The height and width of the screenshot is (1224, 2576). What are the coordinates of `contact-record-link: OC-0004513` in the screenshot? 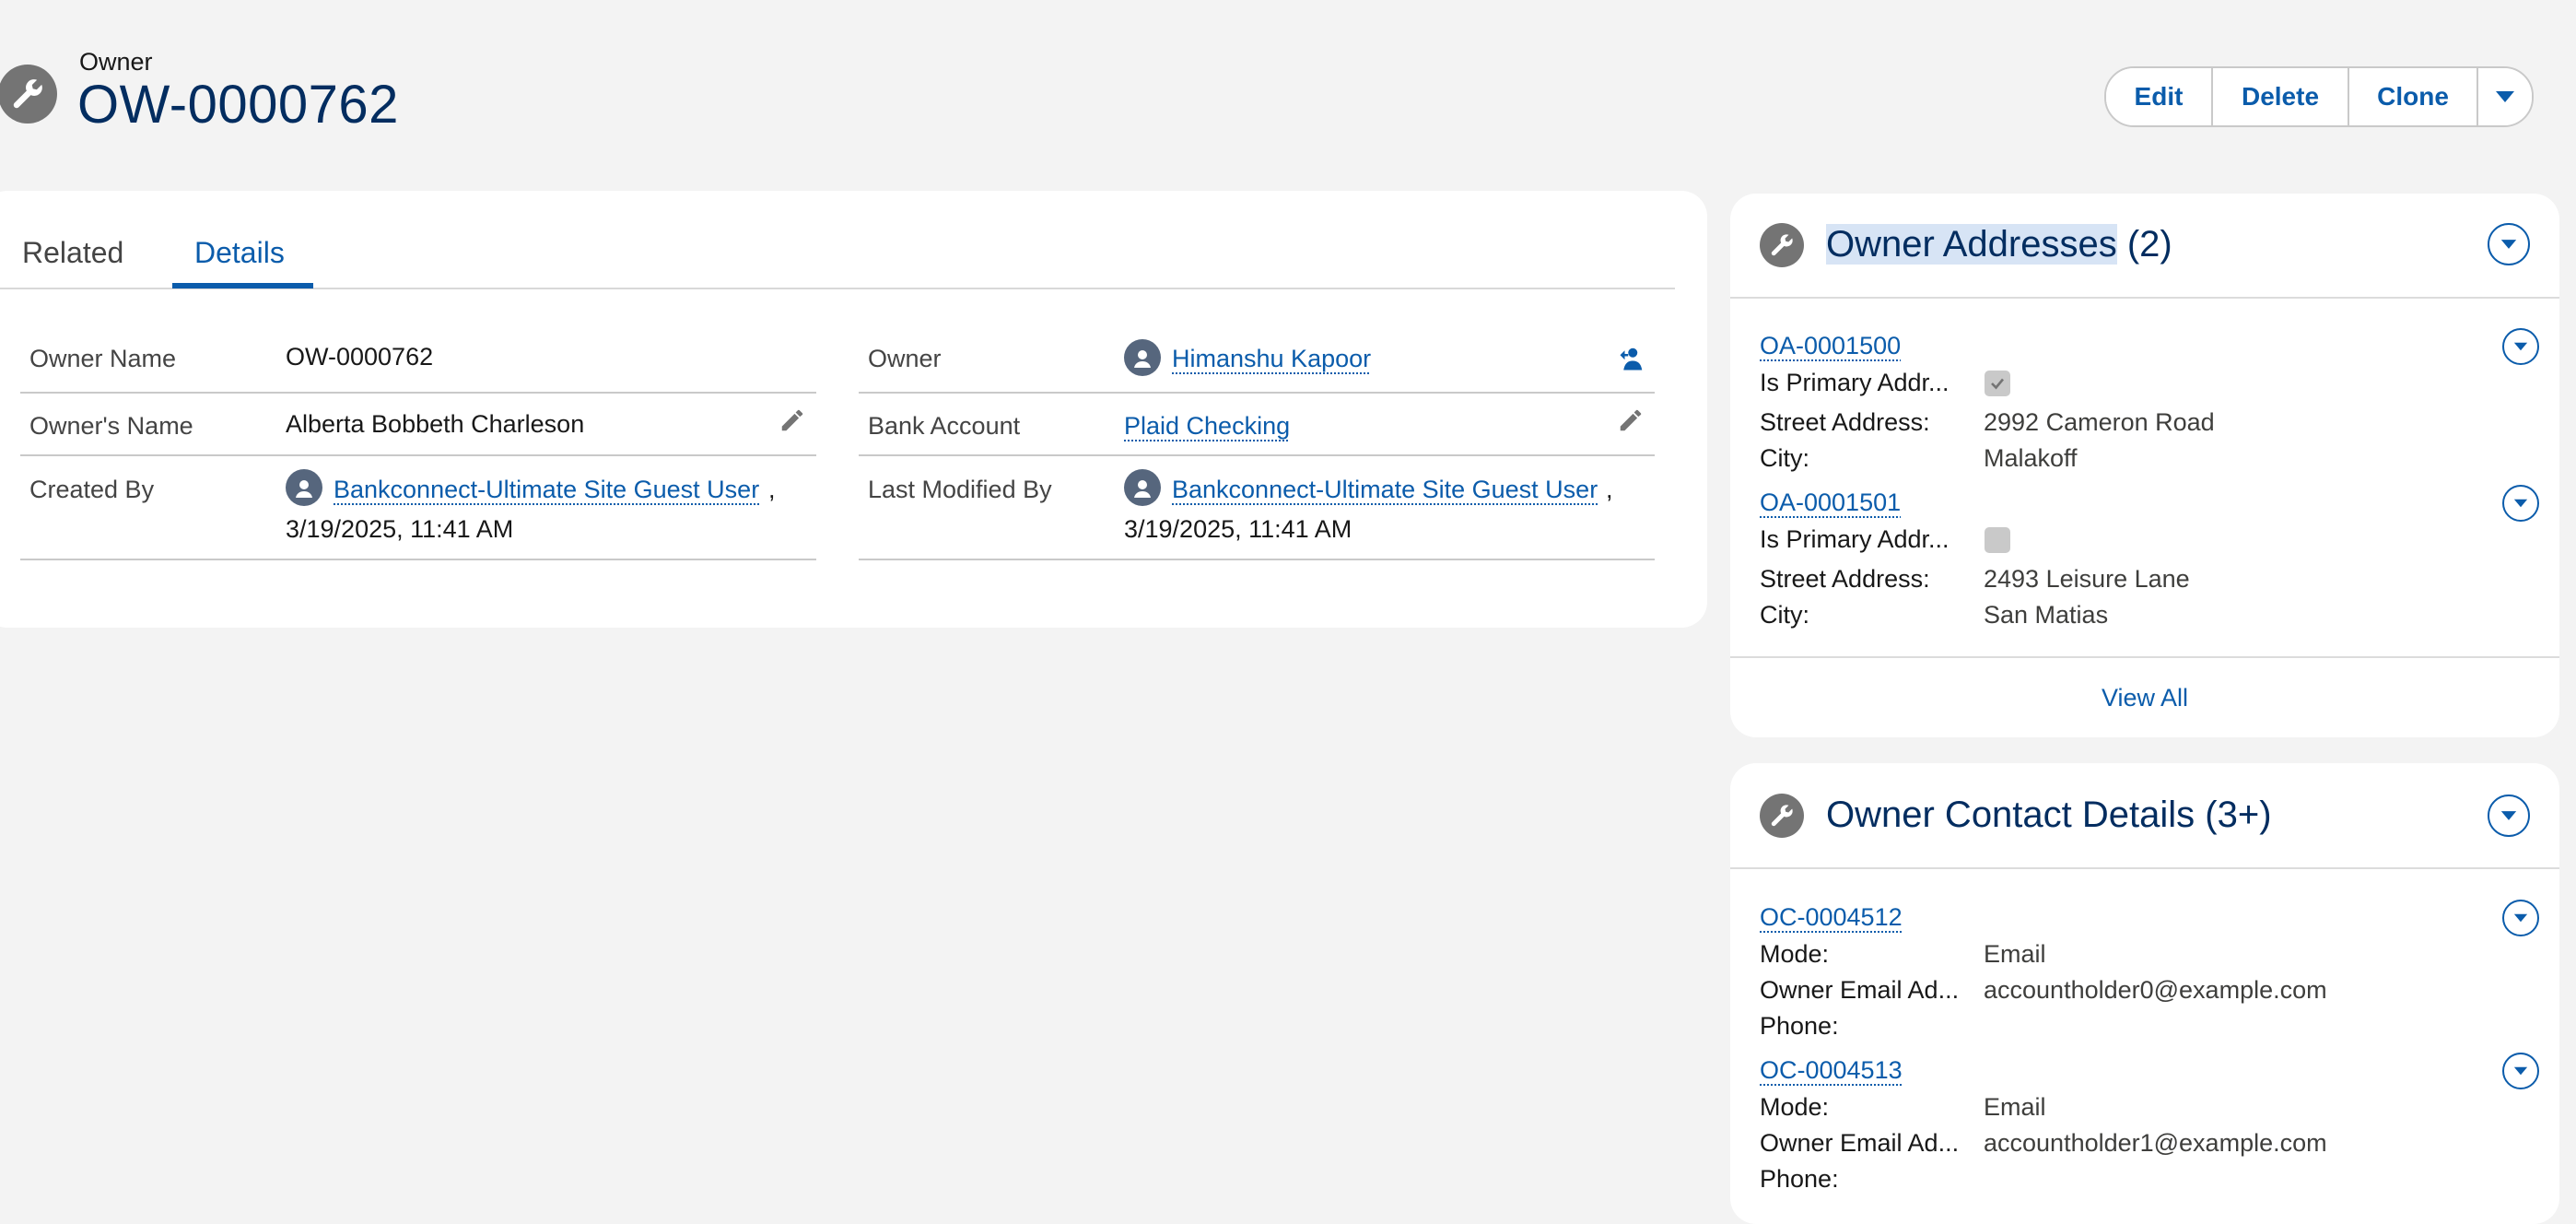 It's located at (1831, 1070).